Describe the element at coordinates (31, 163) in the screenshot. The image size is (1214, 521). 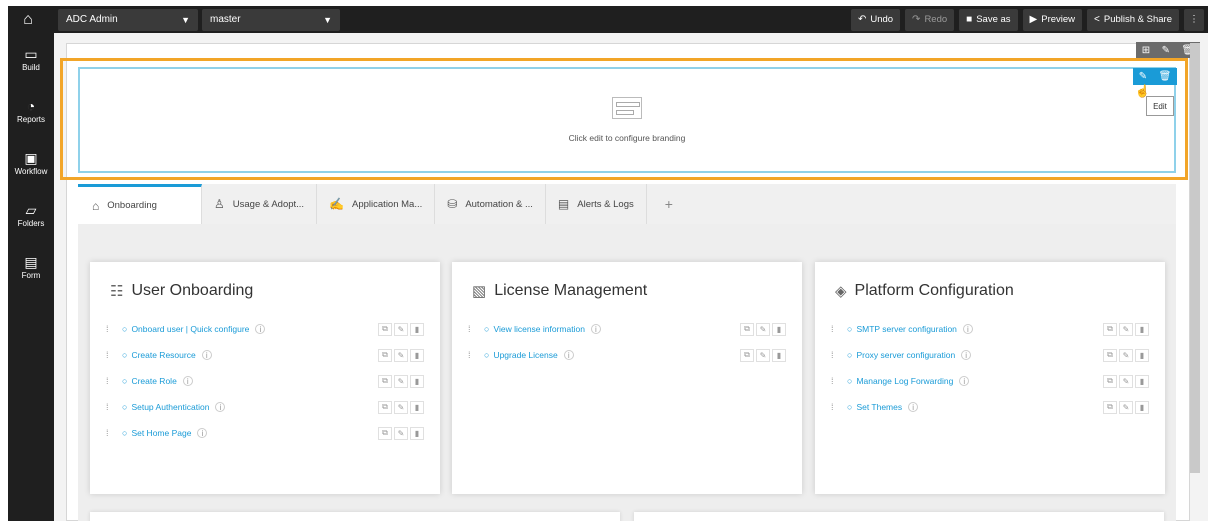
I see `sidebar-item-workflow: ▣ Workflow` at that location.